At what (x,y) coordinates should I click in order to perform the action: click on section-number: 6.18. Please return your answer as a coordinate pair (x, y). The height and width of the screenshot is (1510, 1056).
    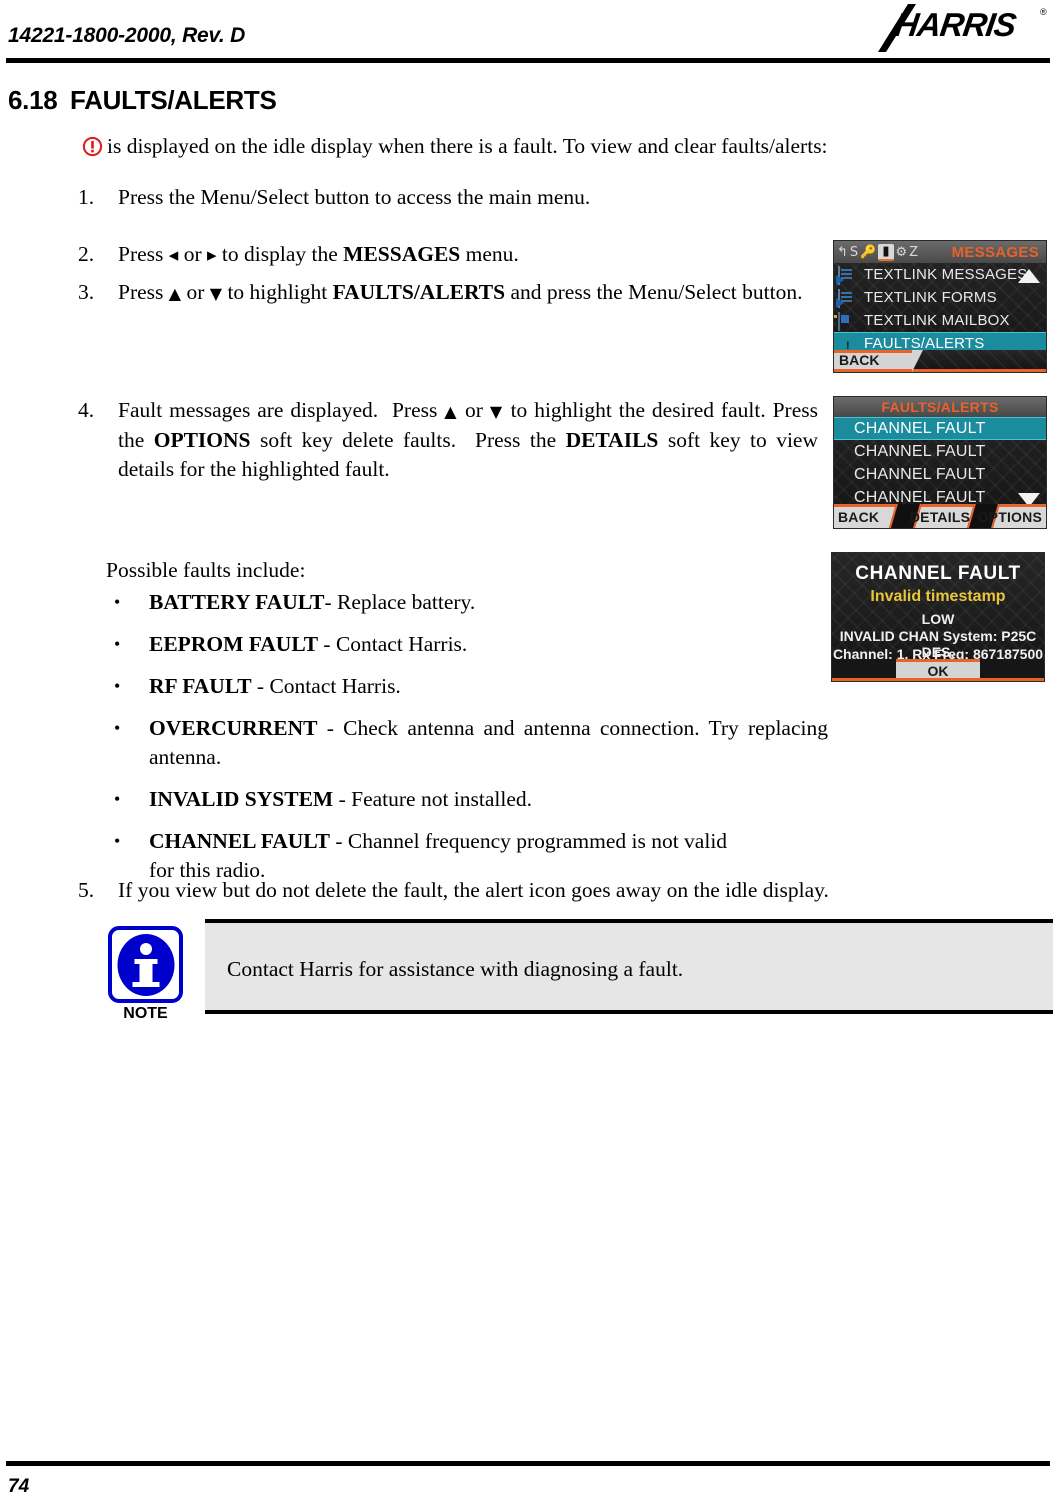
    Looking at the image, I should click on (33, 100).